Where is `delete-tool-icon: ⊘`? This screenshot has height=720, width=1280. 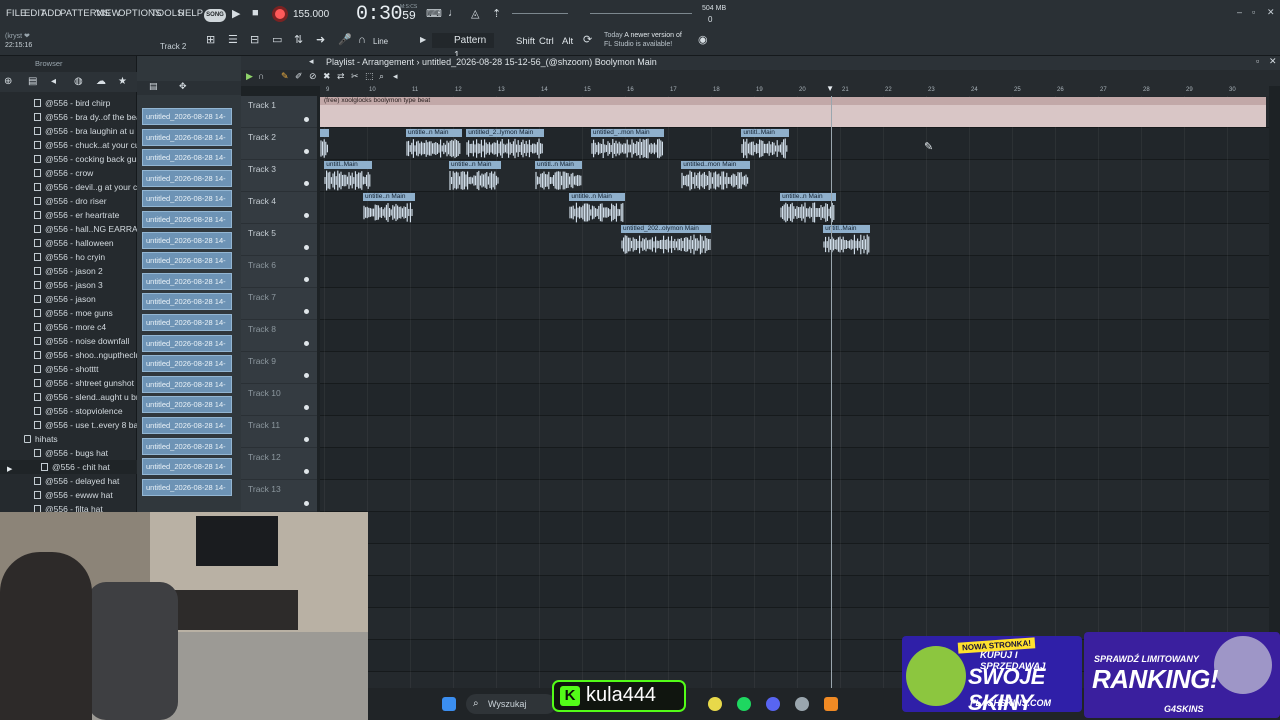
delete-tool-icon: ⊘ is located at coordinates (313, 76).